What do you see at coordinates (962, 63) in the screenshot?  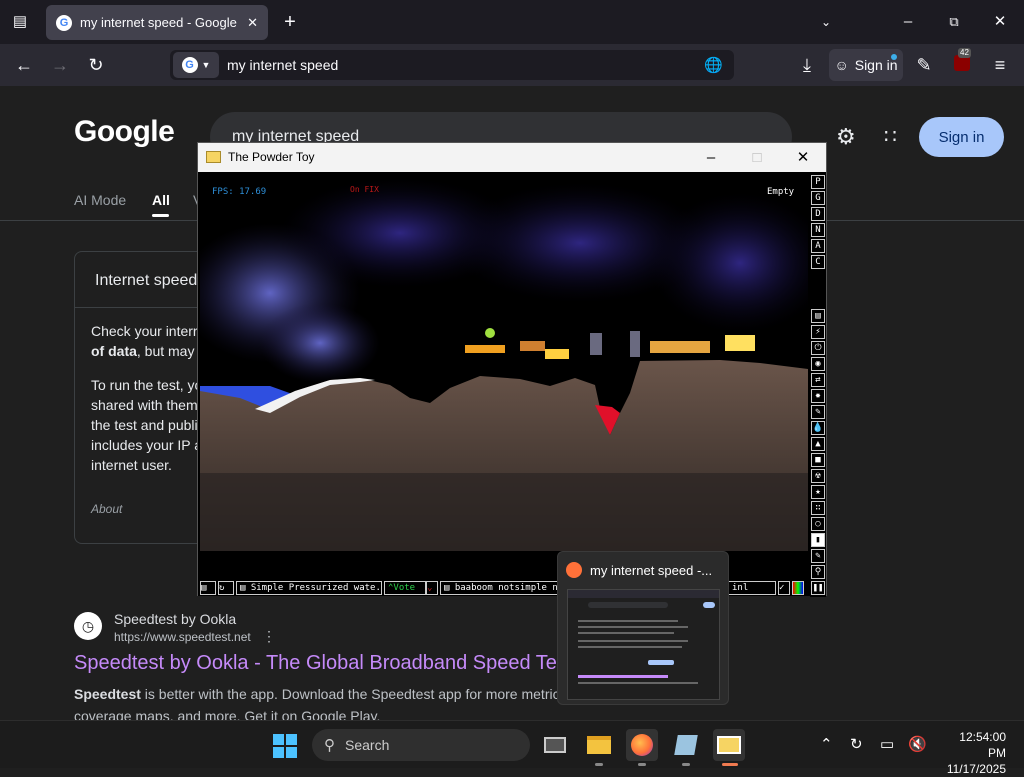 I see `ublock-extension-icon: 42` at bounding box center [962, 63].